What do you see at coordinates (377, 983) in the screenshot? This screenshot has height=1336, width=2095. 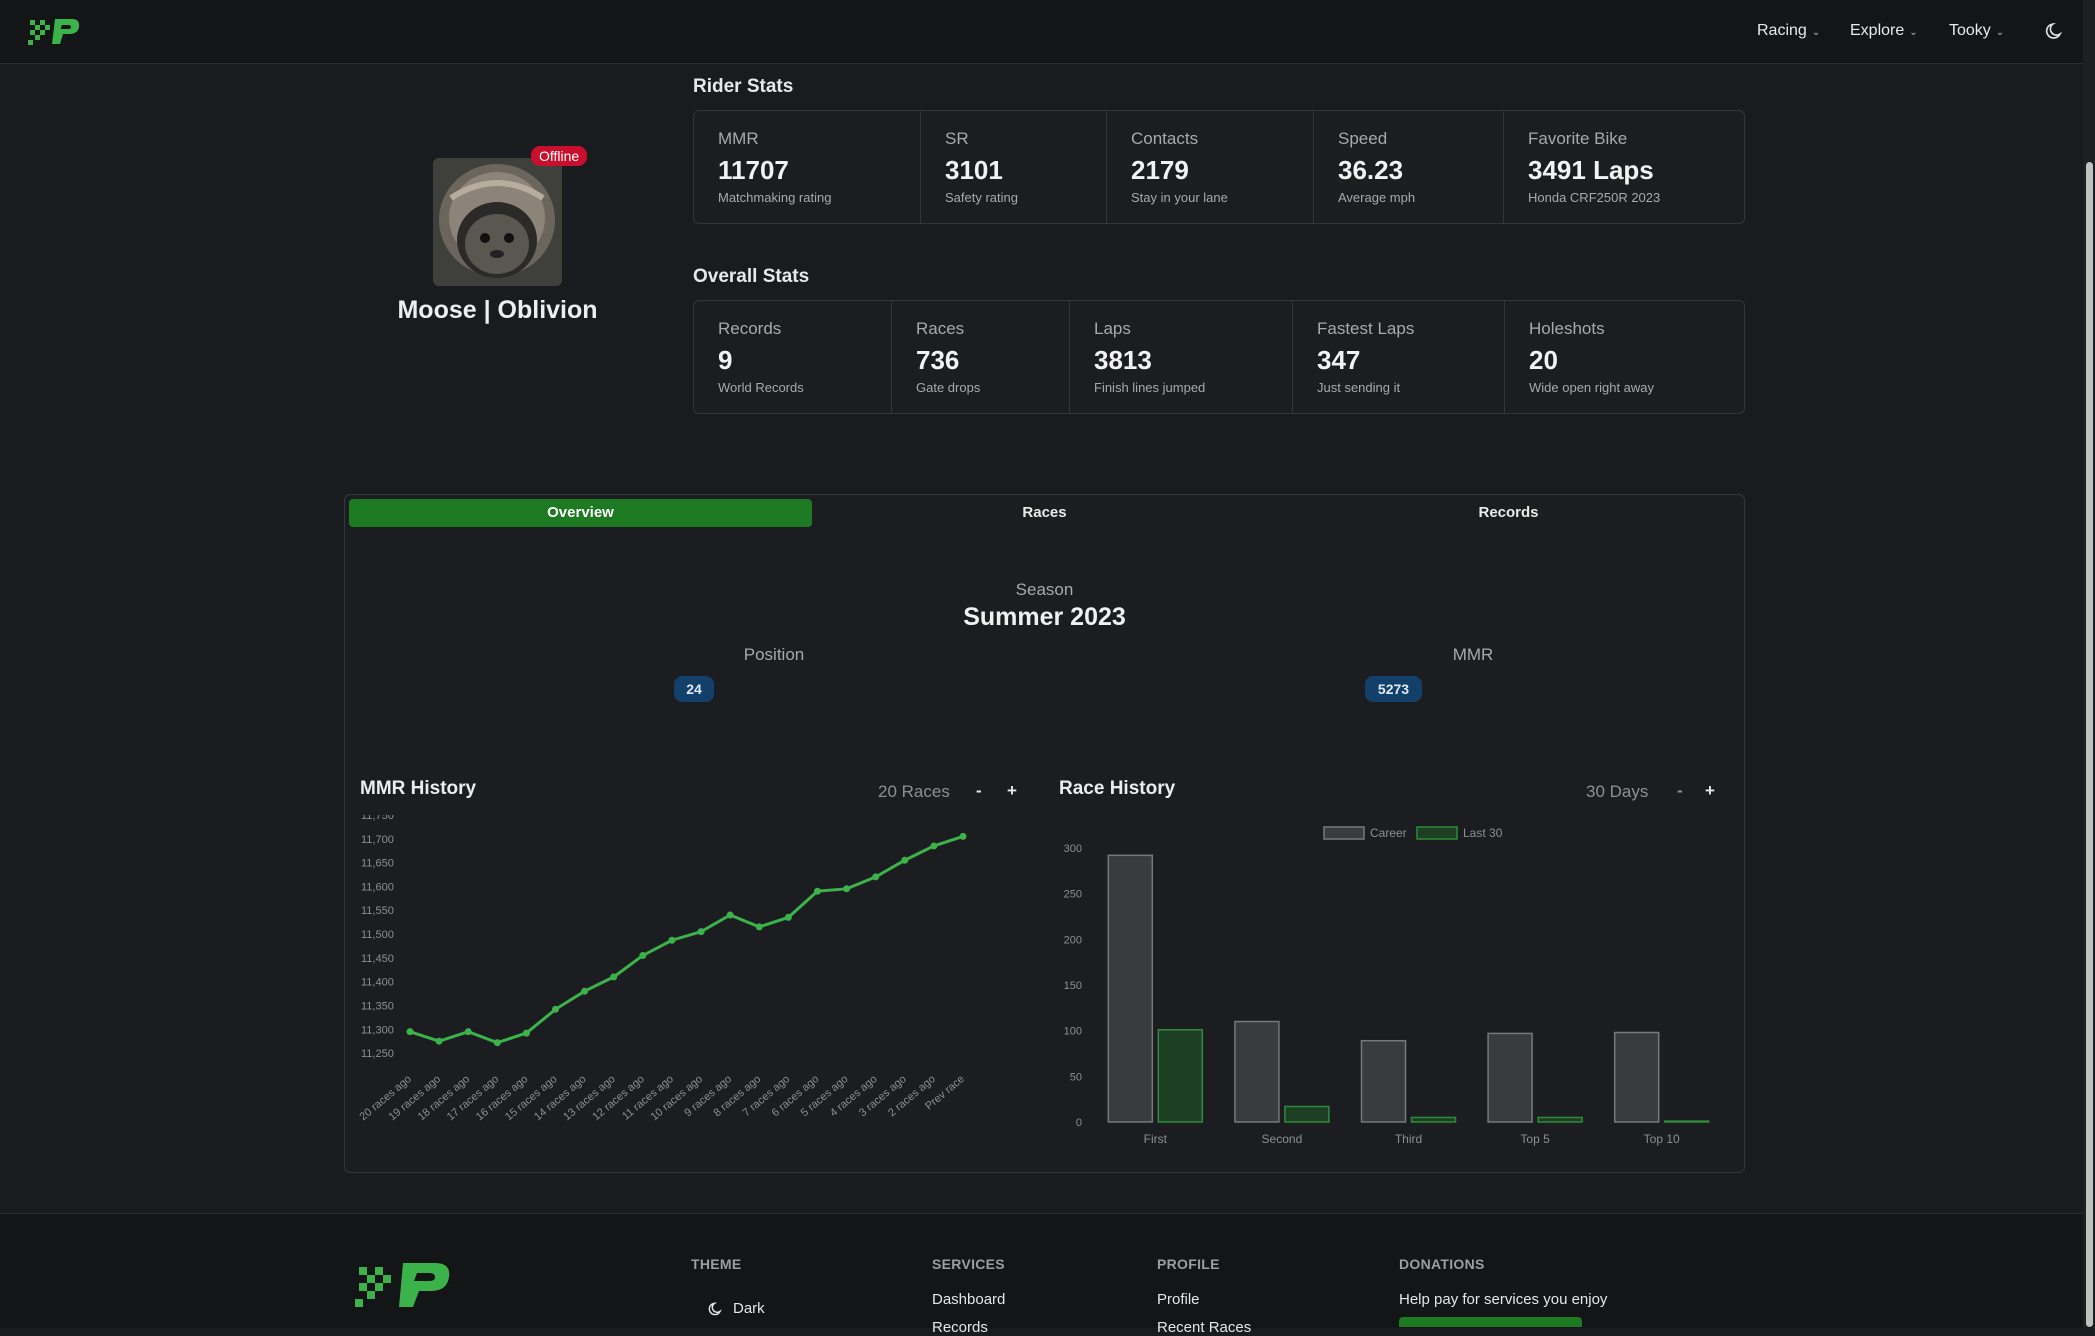 I see `y-tick-label: 11,400` at bounding box center [377, 983].